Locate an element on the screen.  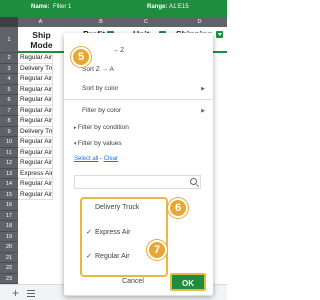
value-label: Express Air is located at coordinates (113, 232).